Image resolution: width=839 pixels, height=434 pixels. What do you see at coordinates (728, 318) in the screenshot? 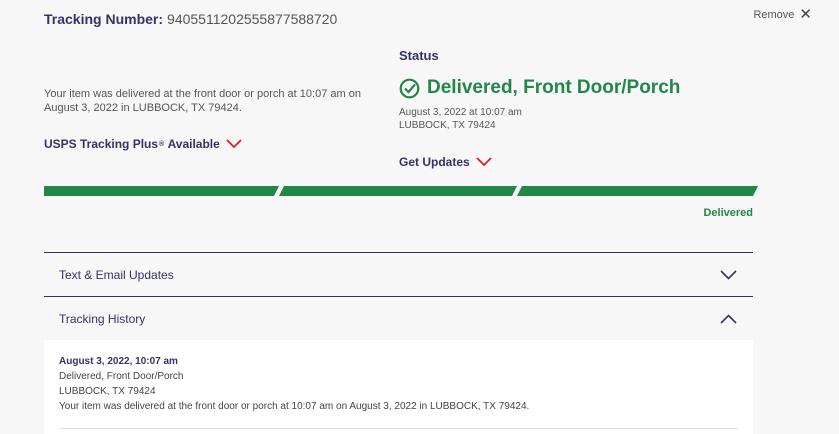
I see `chevron-up-icon` at bounding box center [728, 318].